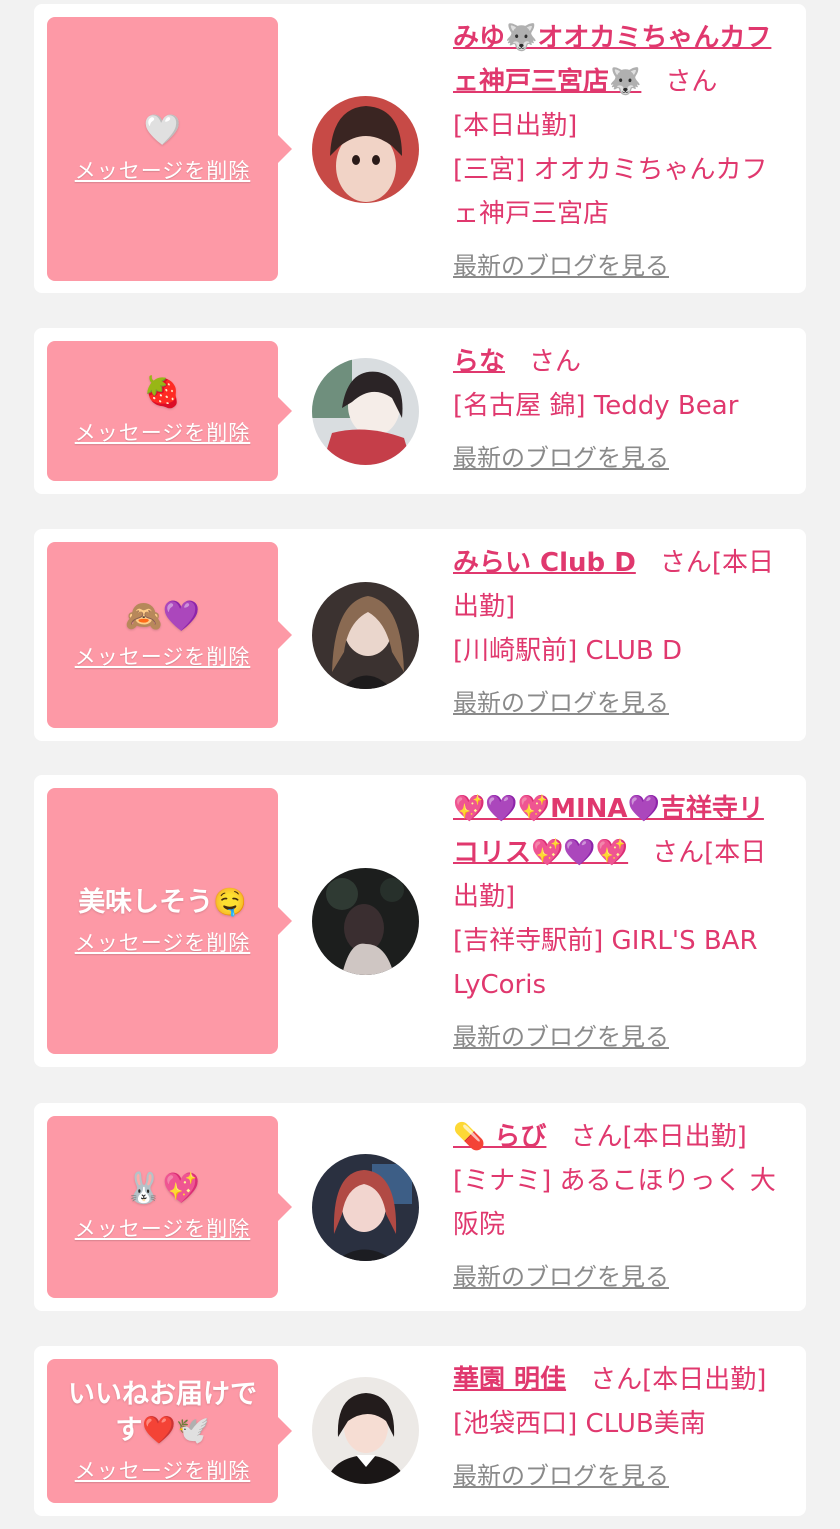 This screenshot has width=840, height=1529. Describe the element at coordinates (614, 1203) in the screenshot. I see `location-label: [ミナミ] あるこほりっく 大阪院` at that location.